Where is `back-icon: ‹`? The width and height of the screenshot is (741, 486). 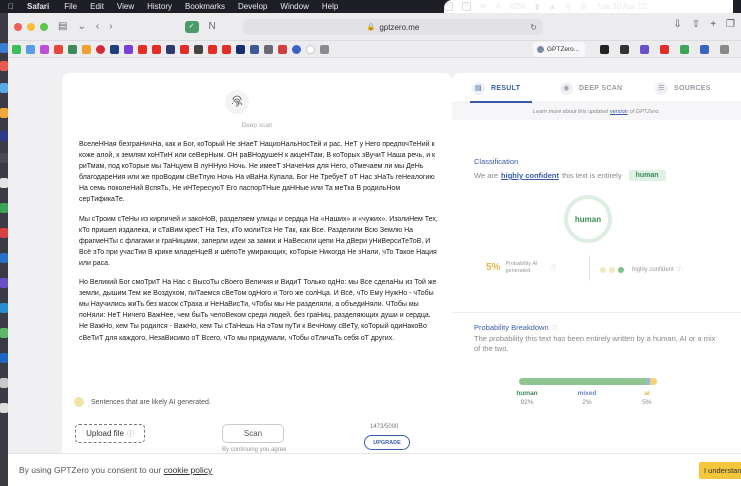 back-icon: ‹ is located at coordinates (97, 26).